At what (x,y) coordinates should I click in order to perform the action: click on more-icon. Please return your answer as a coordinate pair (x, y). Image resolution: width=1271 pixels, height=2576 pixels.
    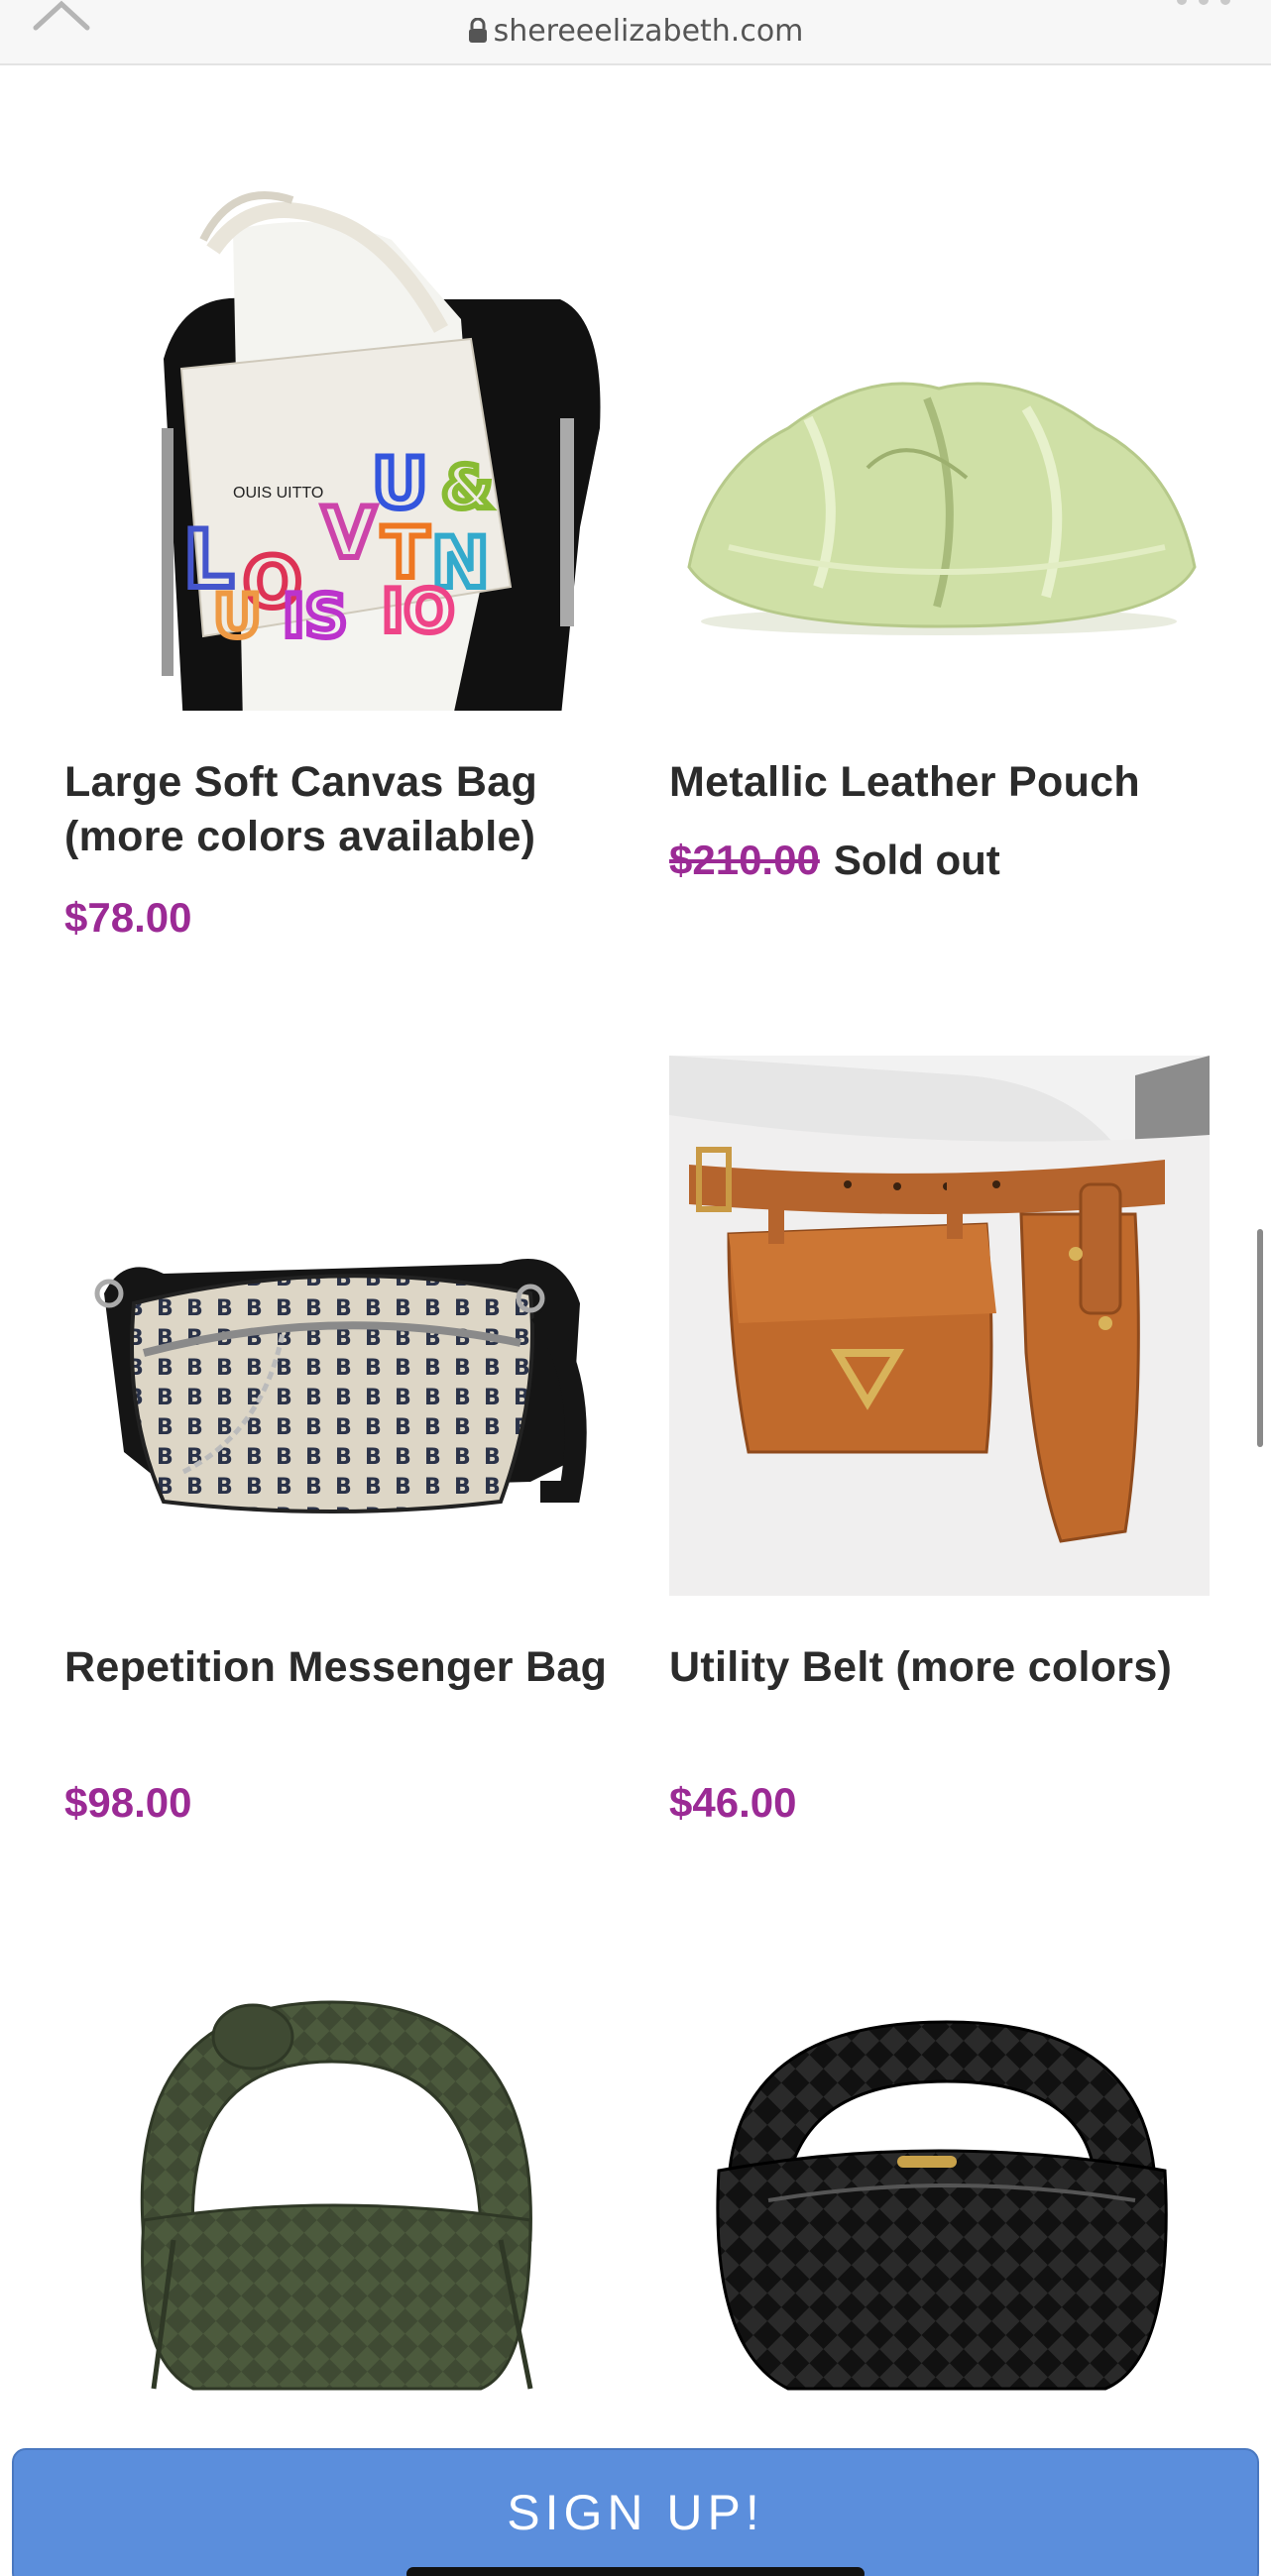
    Looking at the image, I should click on (1203, 4).